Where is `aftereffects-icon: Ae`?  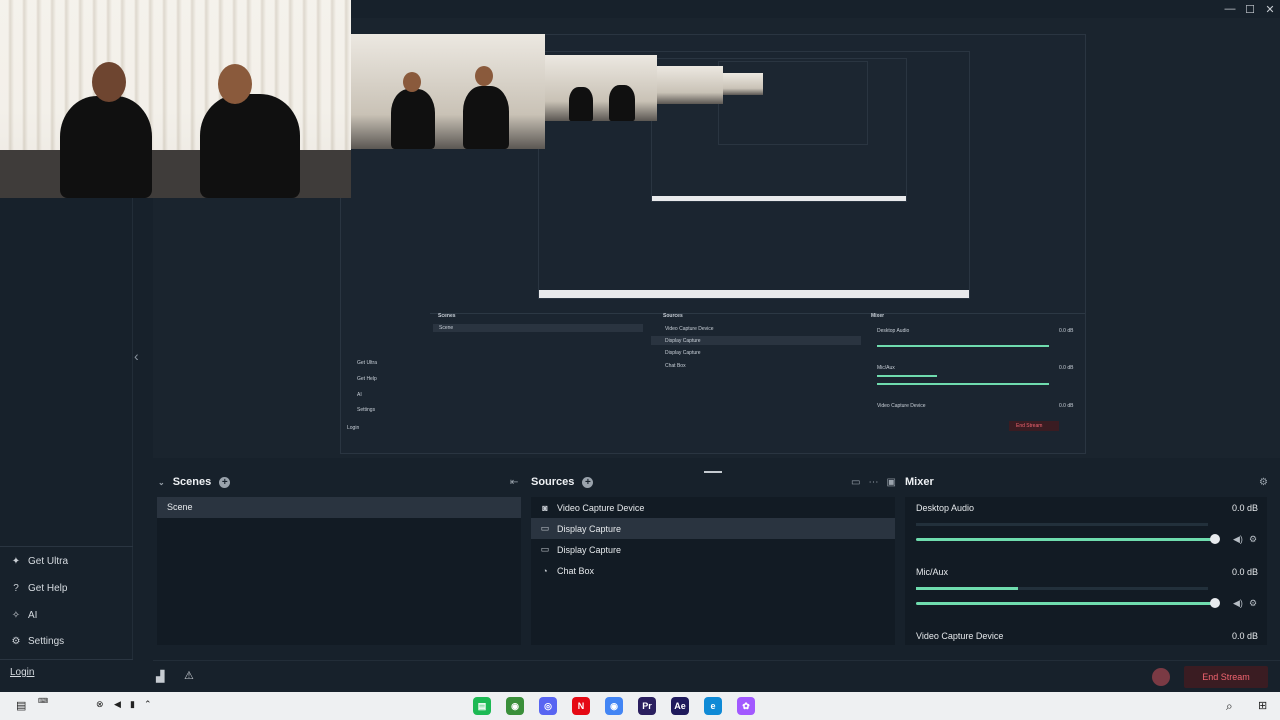 aftereffects-icon: Ae is located at coordinates (680, 706).